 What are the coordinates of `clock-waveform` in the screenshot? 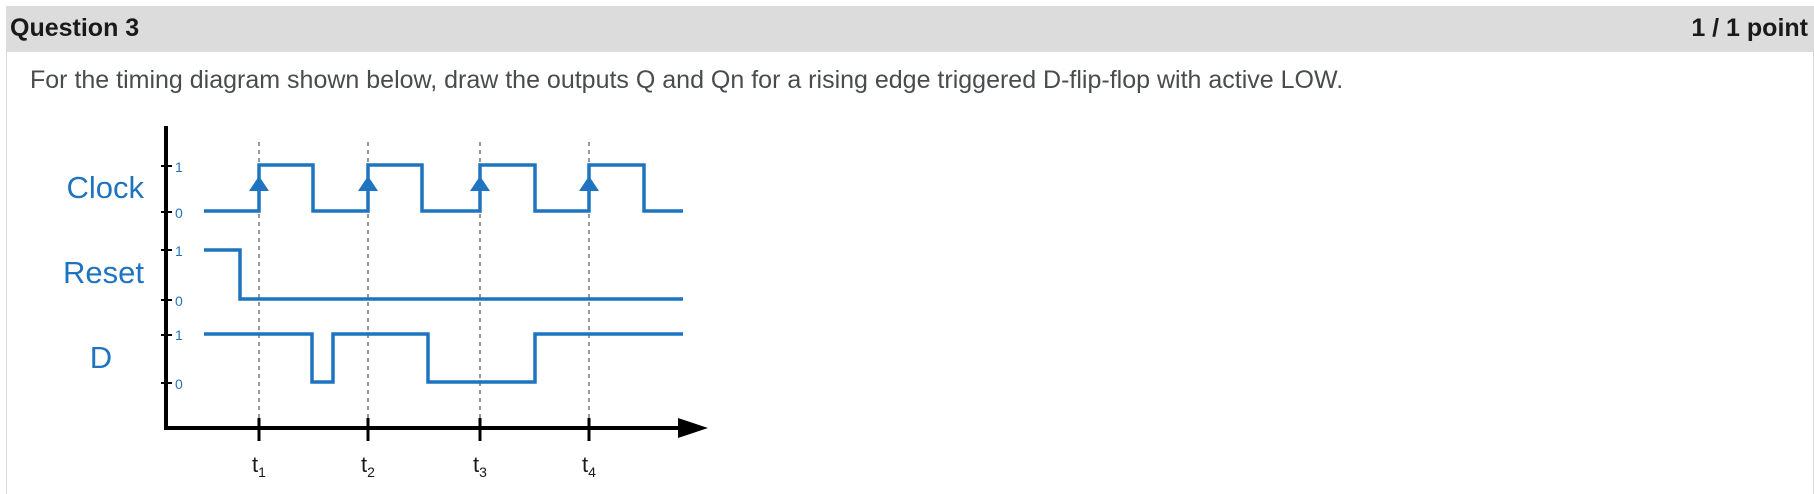 It's located at (443, 188).